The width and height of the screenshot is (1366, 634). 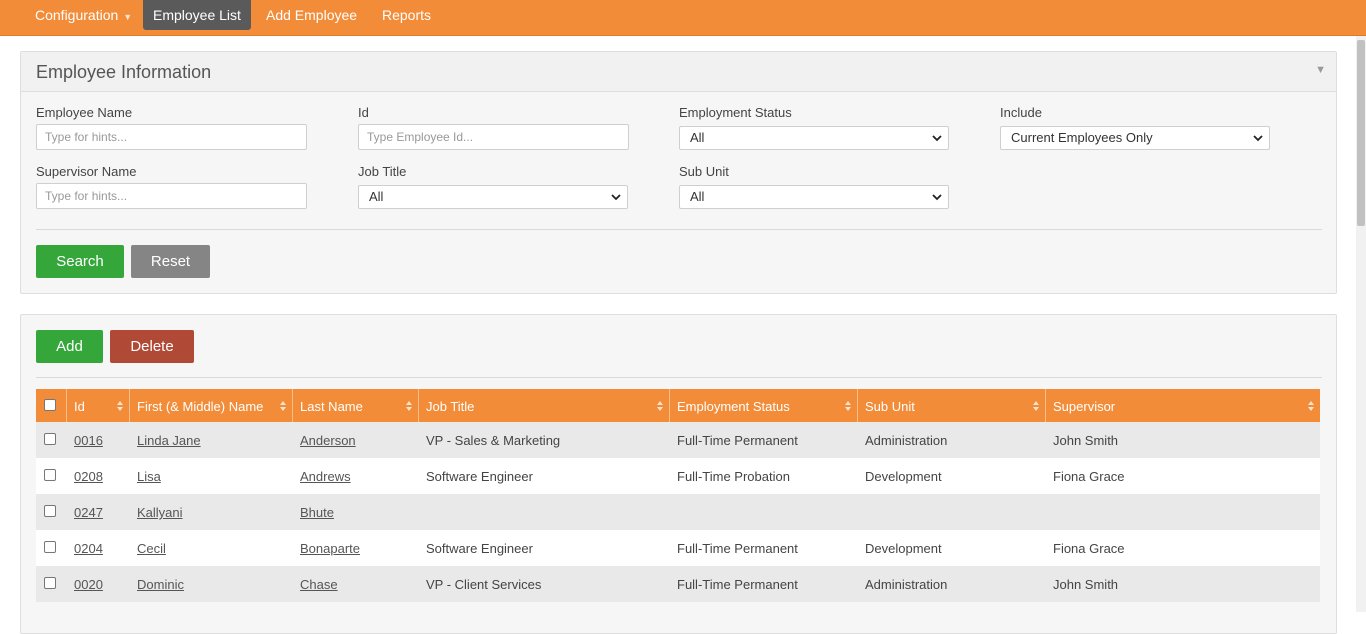 What do you see at coordinates (315, 584) in the screenshot?
I see `last-name-link: Chase` at bounding box center [315, 584].